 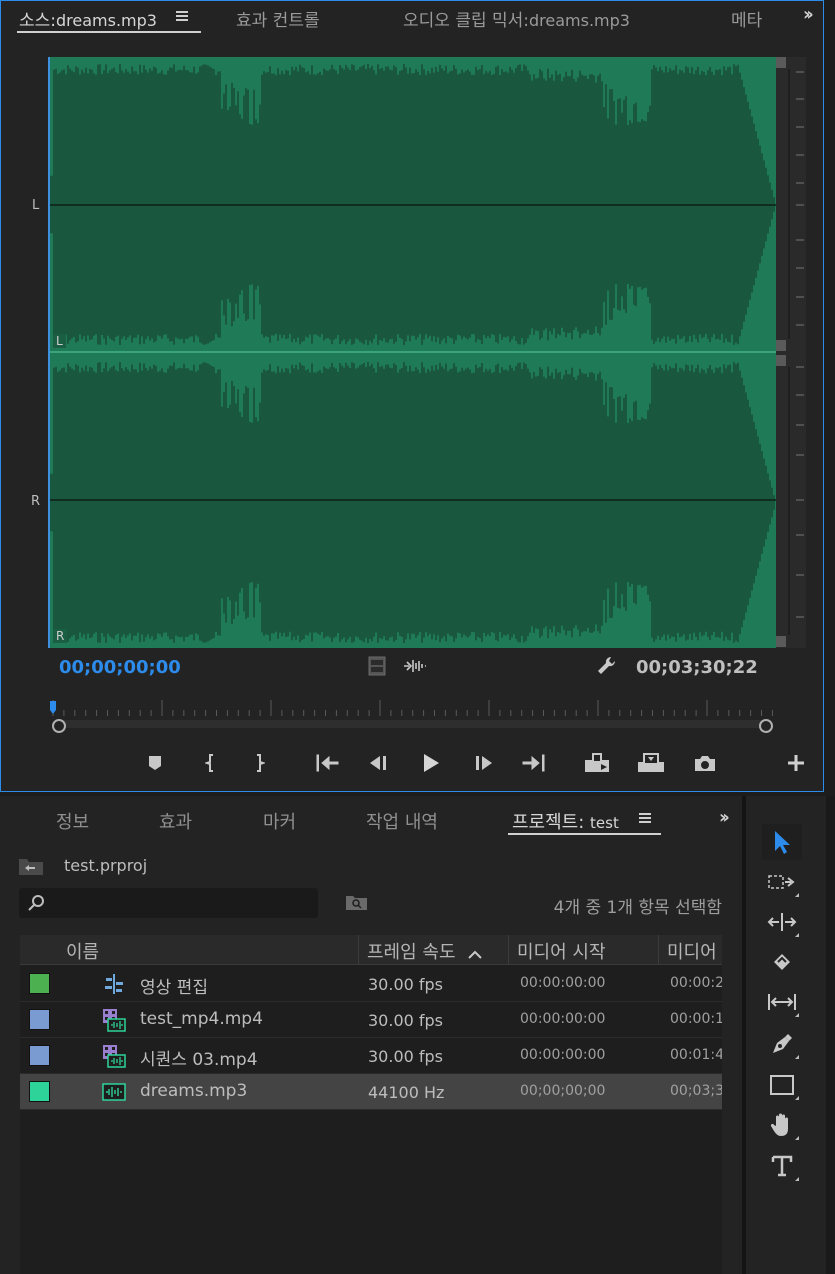 I want to click on tab-metadata: 메타, so click(x=746, y=18).